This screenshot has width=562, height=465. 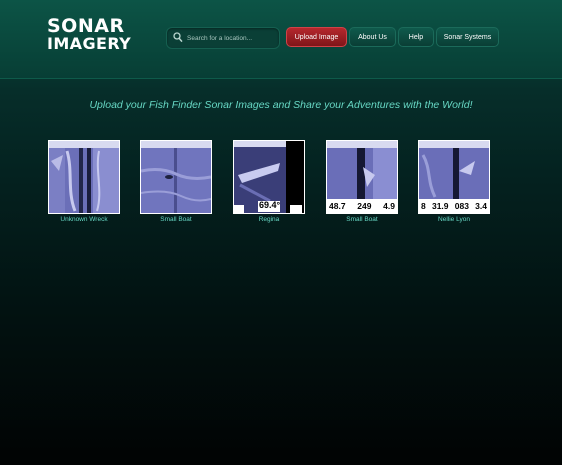 I want to click on search-icon, so click(x=178, y=37).